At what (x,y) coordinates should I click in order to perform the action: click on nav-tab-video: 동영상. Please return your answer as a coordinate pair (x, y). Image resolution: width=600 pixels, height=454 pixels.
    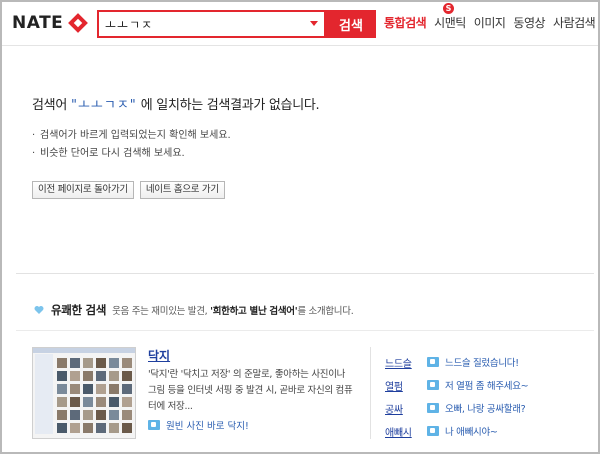
    Looking at the image, I should click on (529, 22).